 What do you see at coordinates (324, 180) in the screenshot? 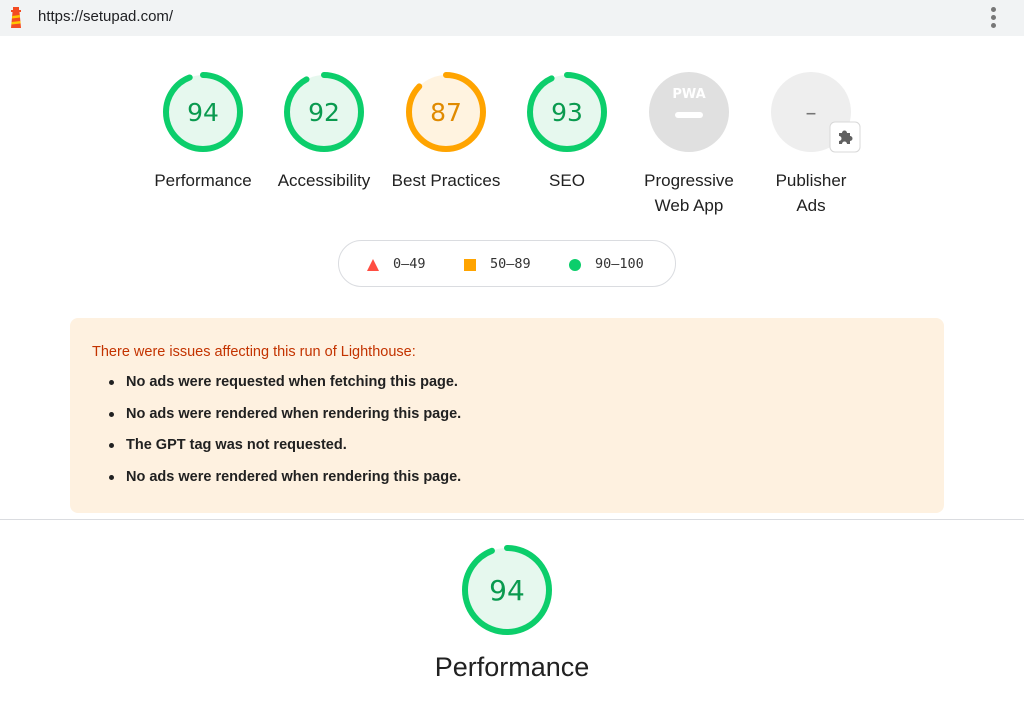
I see `gauge-label: Accessibility` at bounding box center [324, 180].